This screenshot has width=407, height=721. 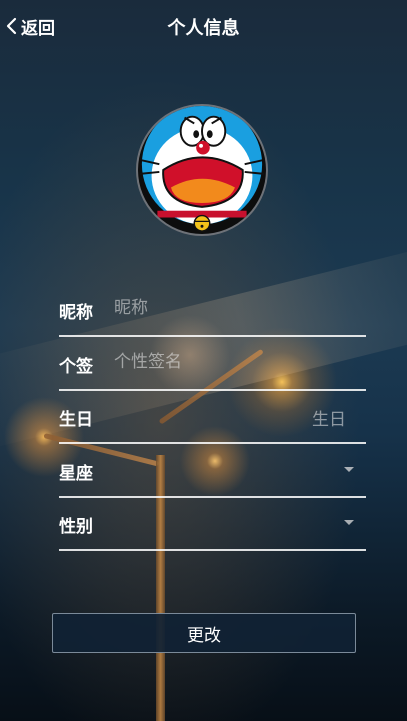 I want to click on header-bar: 返回 个人信息, so click(x=203, y=26).